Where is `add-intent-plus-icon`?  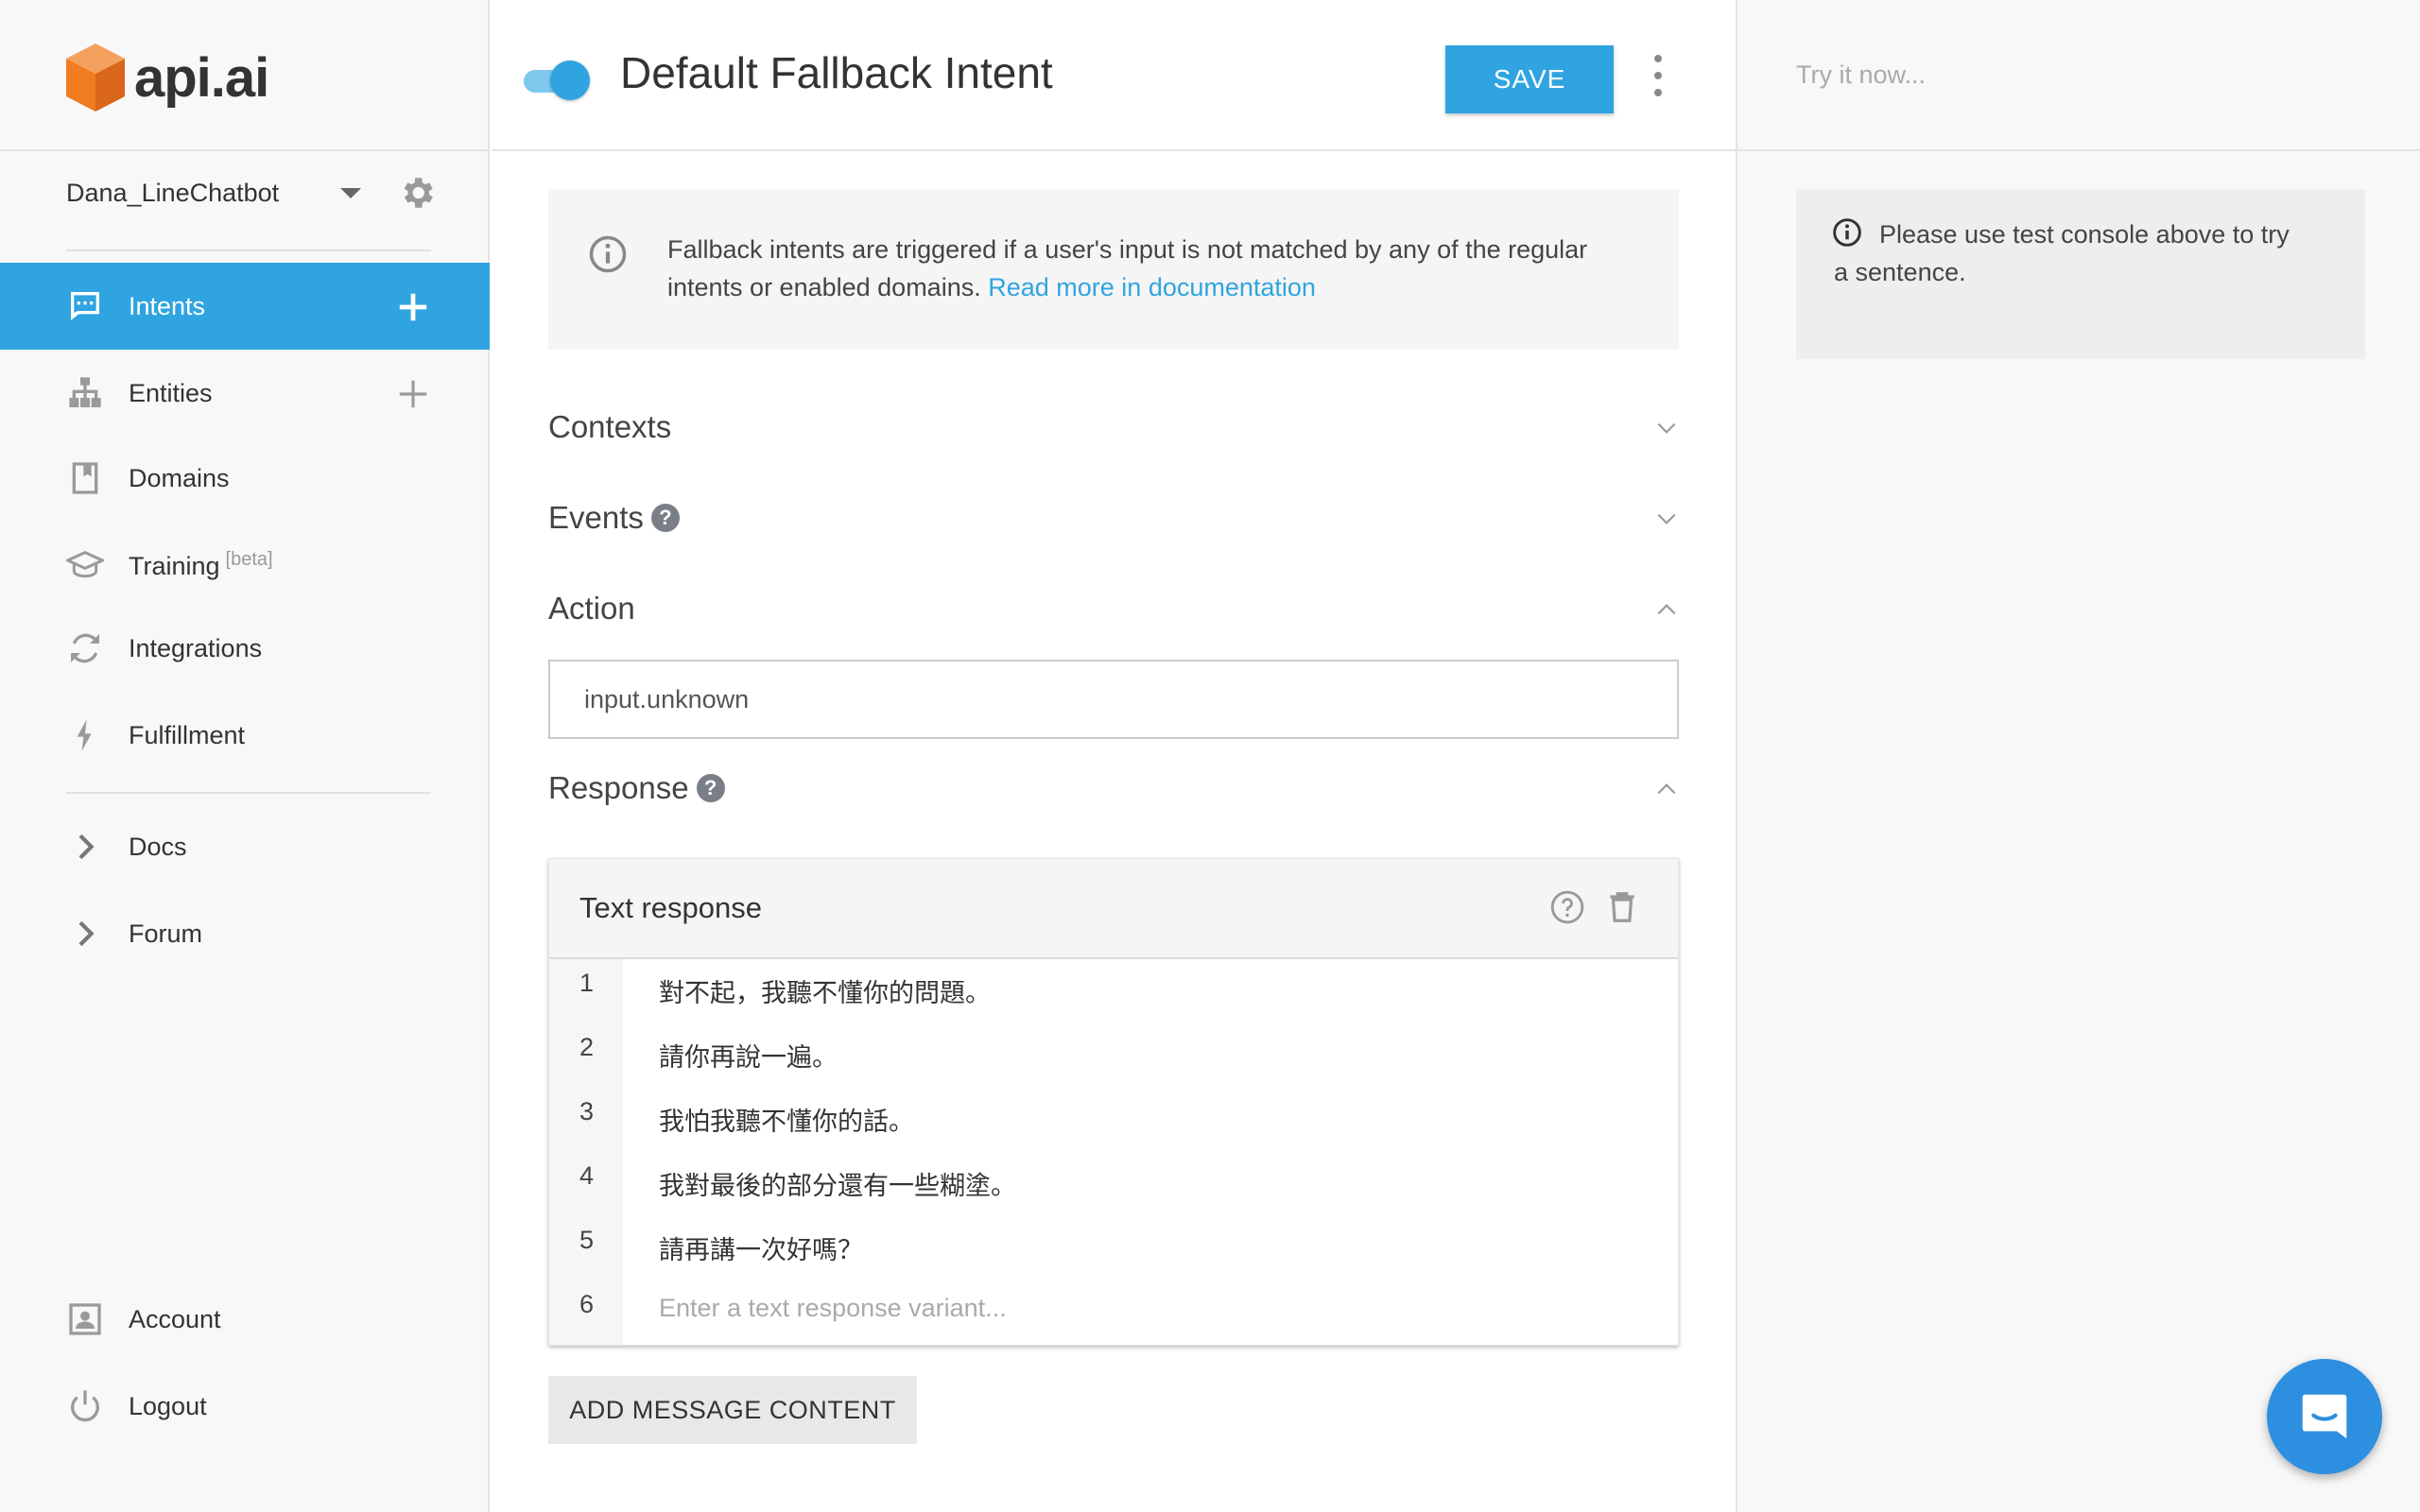
add-intent-plus-icon is located at coordinates (413, 307).